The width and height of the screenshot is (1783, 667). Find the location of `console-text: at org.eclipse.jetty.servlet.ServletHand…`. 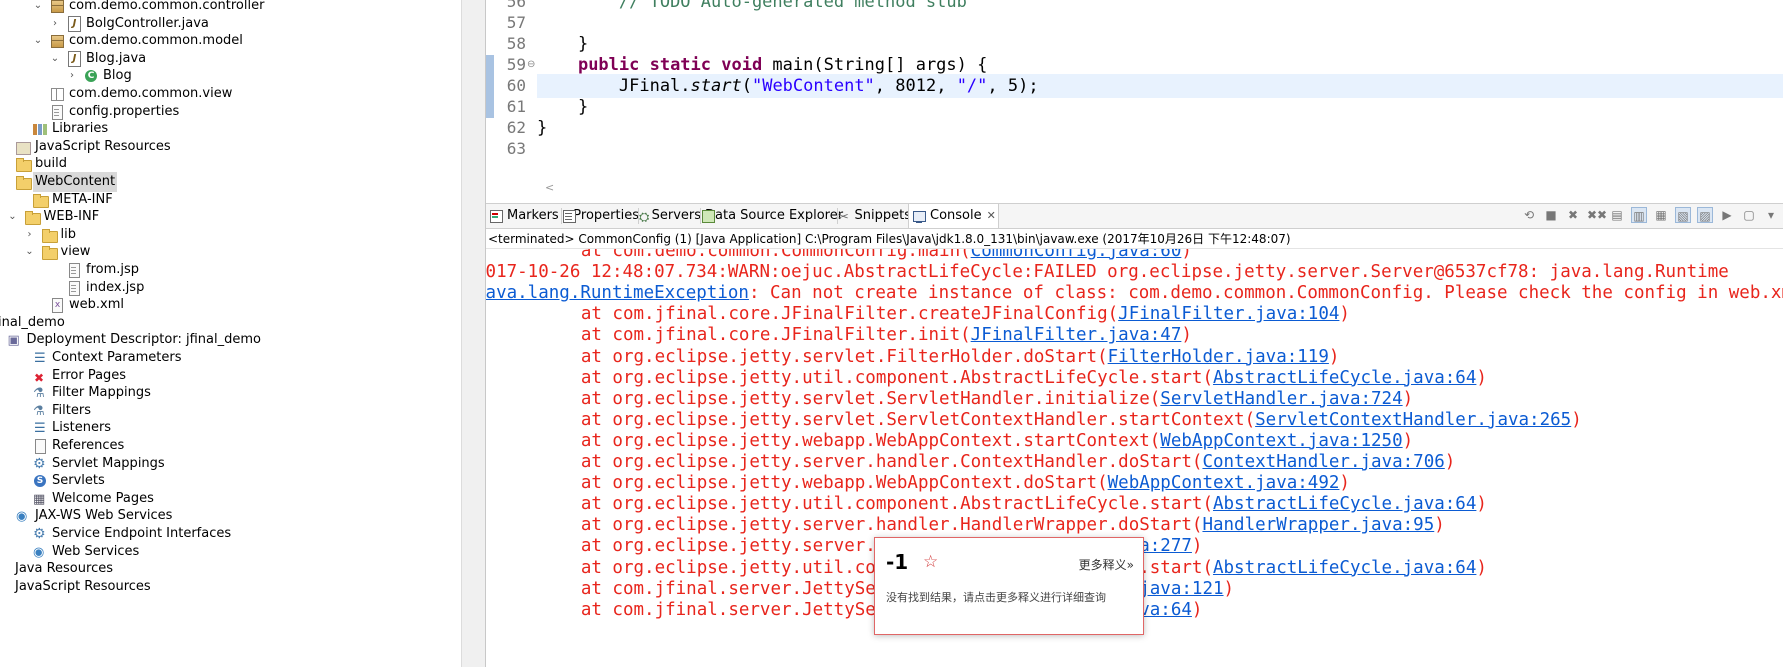

console-text: at org.eclipse.jetty.servlet.ServletHand… is located at coordinates (823, 398).